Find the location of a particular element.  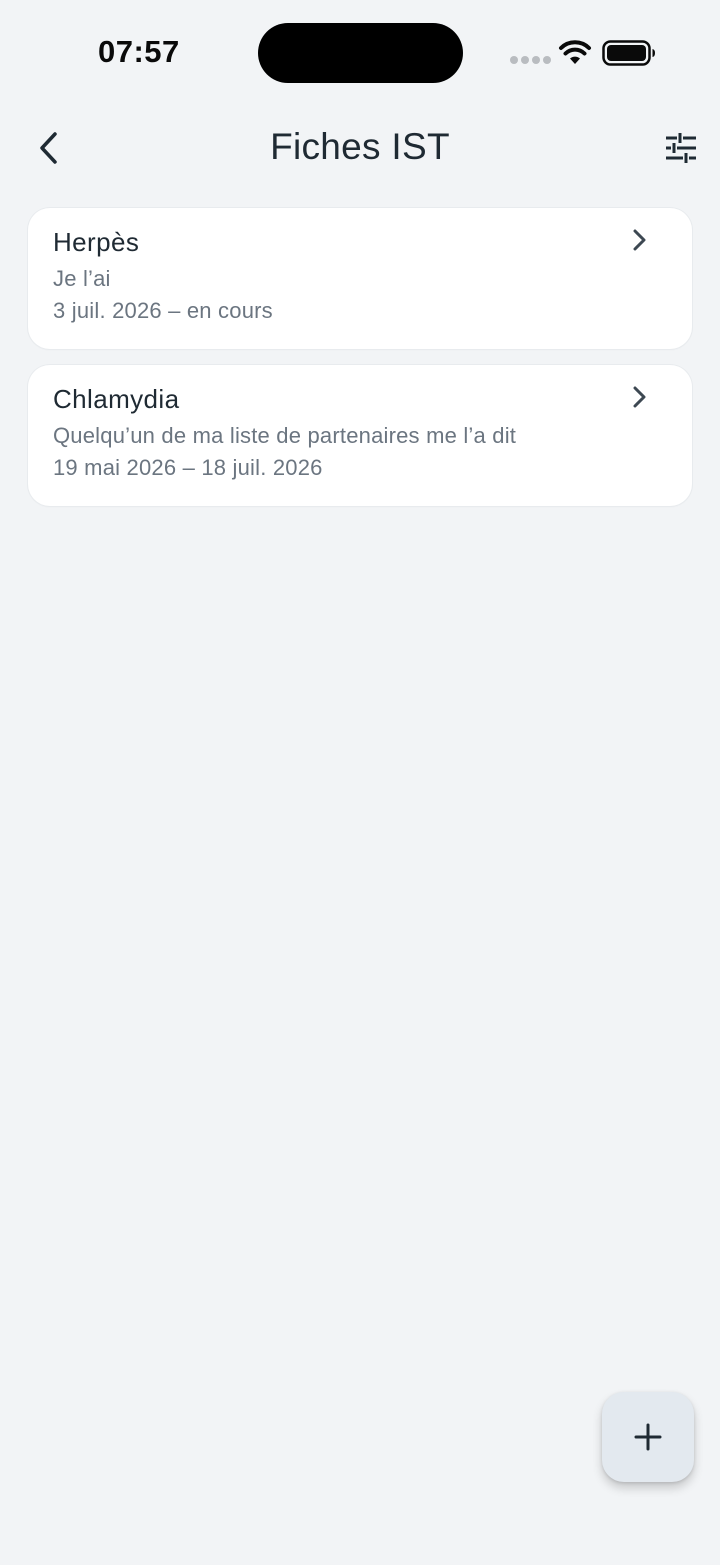

status-bar: 07:57 is located at coordinates (360, 50).